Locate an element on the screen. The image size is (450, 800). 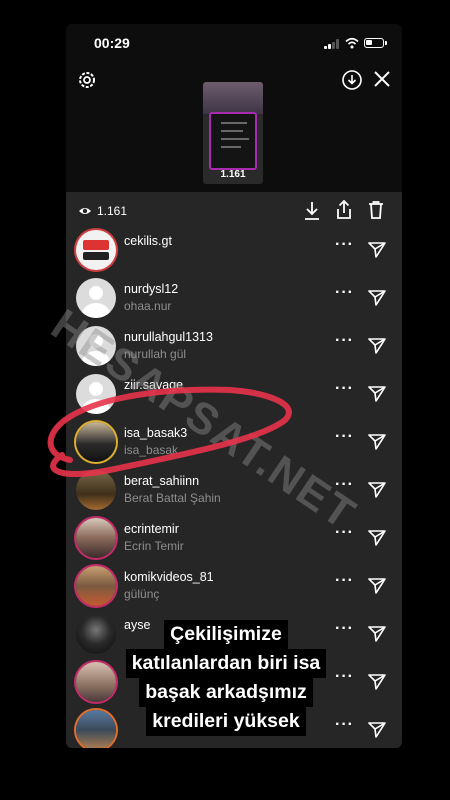
wifi-icon is located at coordinates (352, 43).